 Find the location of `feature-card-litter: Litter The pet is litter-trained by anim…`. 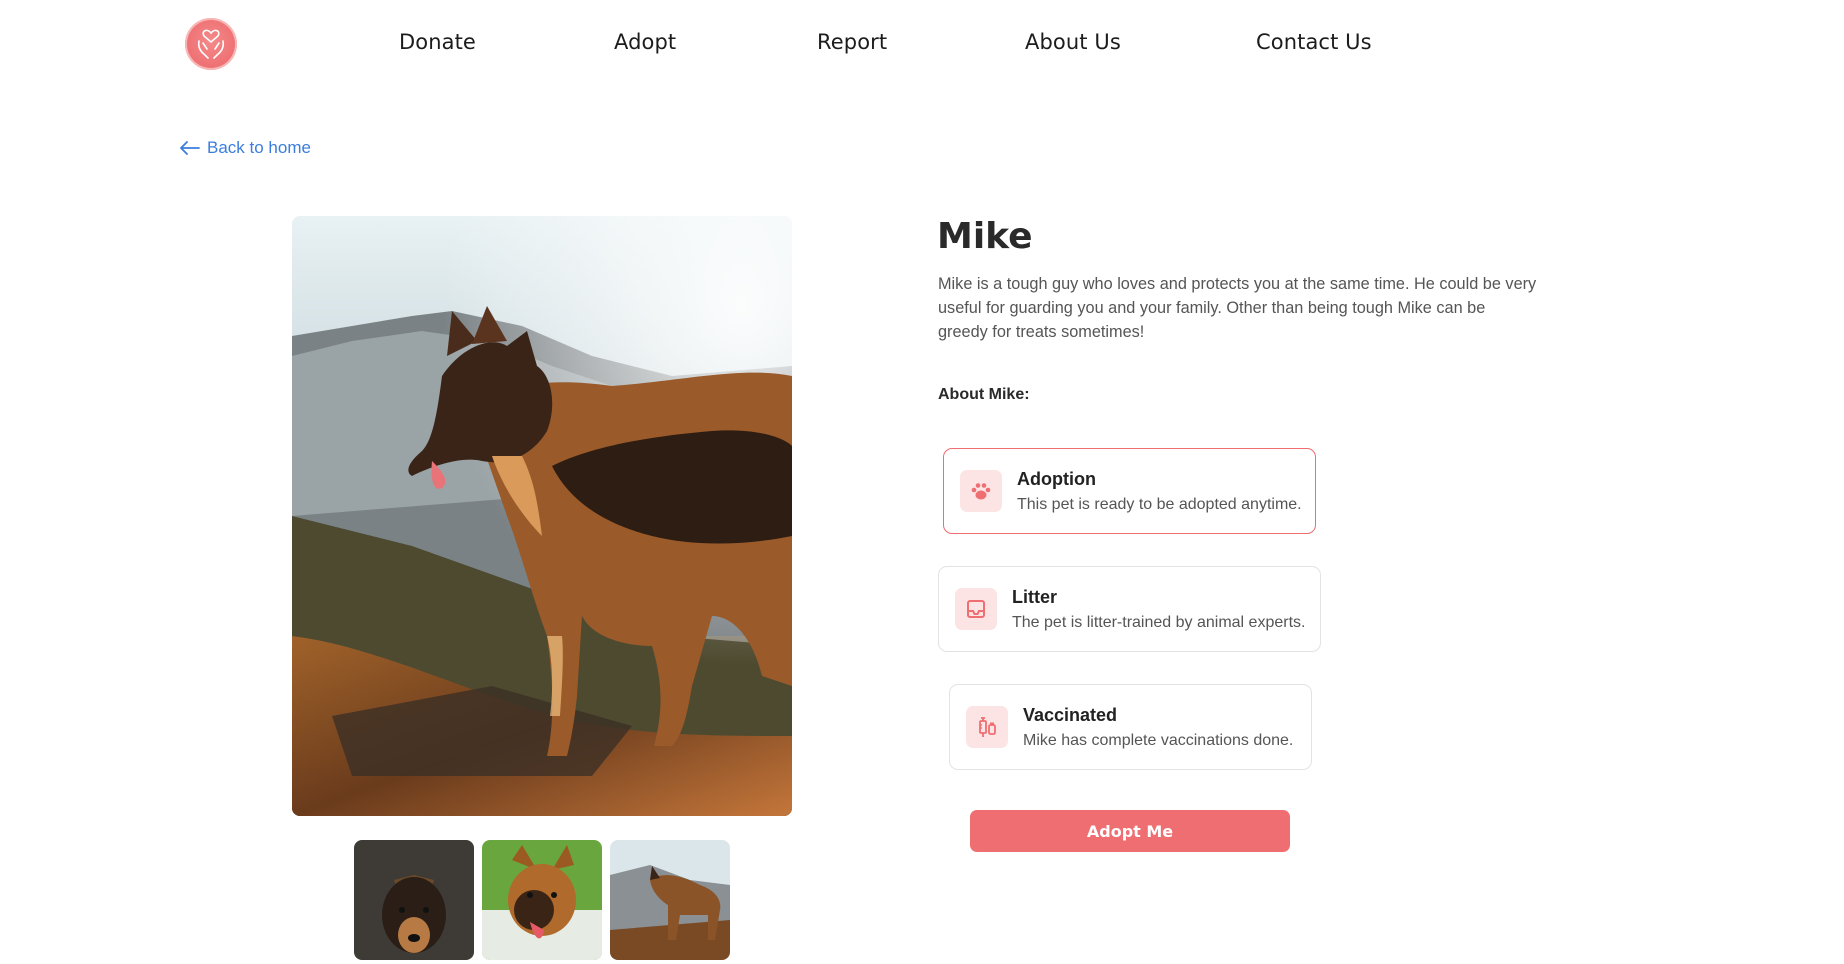

feature-card-litter: Litter The pet is litter-trained by anim… is located at coordinates (1129, 609).